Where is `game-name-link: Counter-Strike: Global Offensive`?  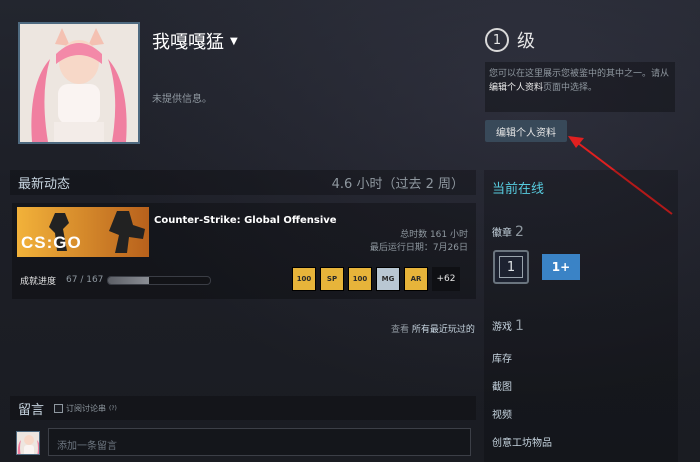 game-name-link: Counter-Strike: Global Offensive is located at coordinates (245, 220).